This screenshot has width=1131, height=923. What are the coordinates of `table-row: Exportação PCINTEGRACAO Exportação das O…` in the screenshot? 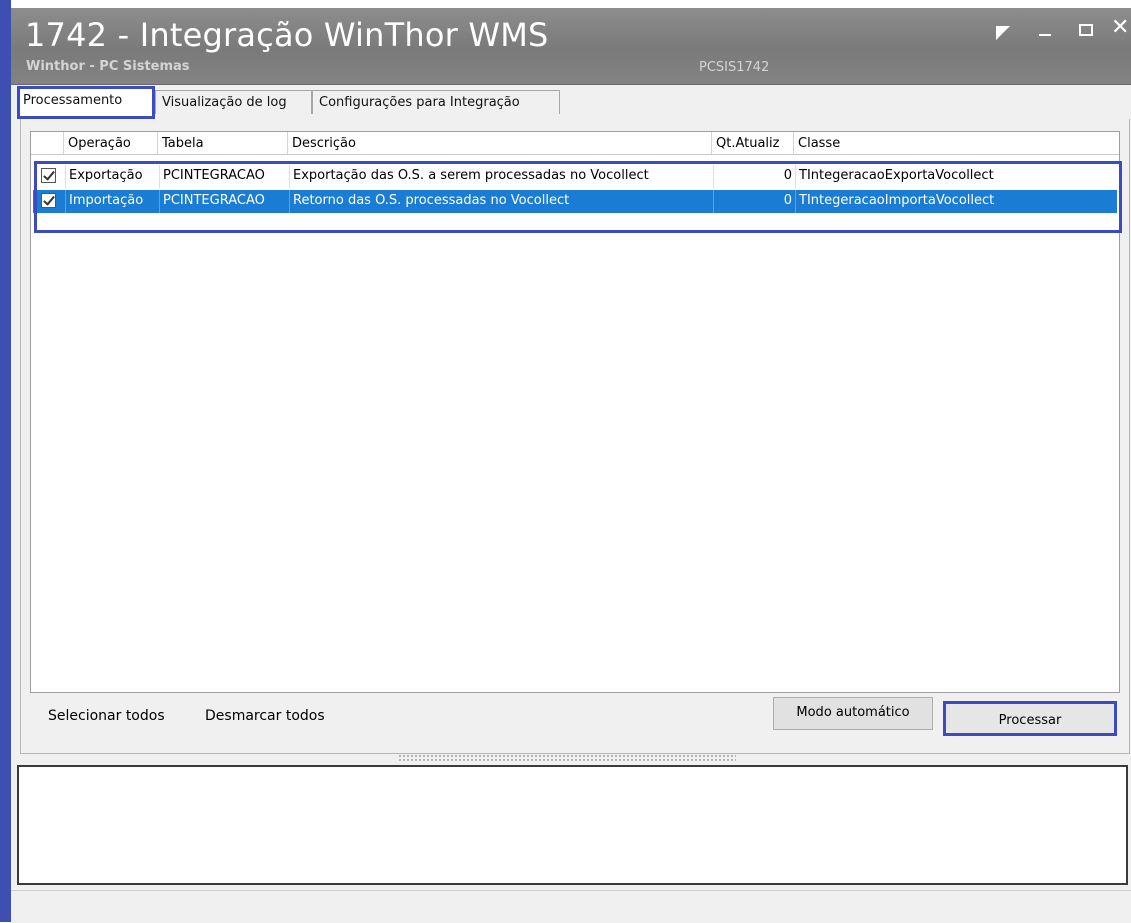 It's located at (575, 176).